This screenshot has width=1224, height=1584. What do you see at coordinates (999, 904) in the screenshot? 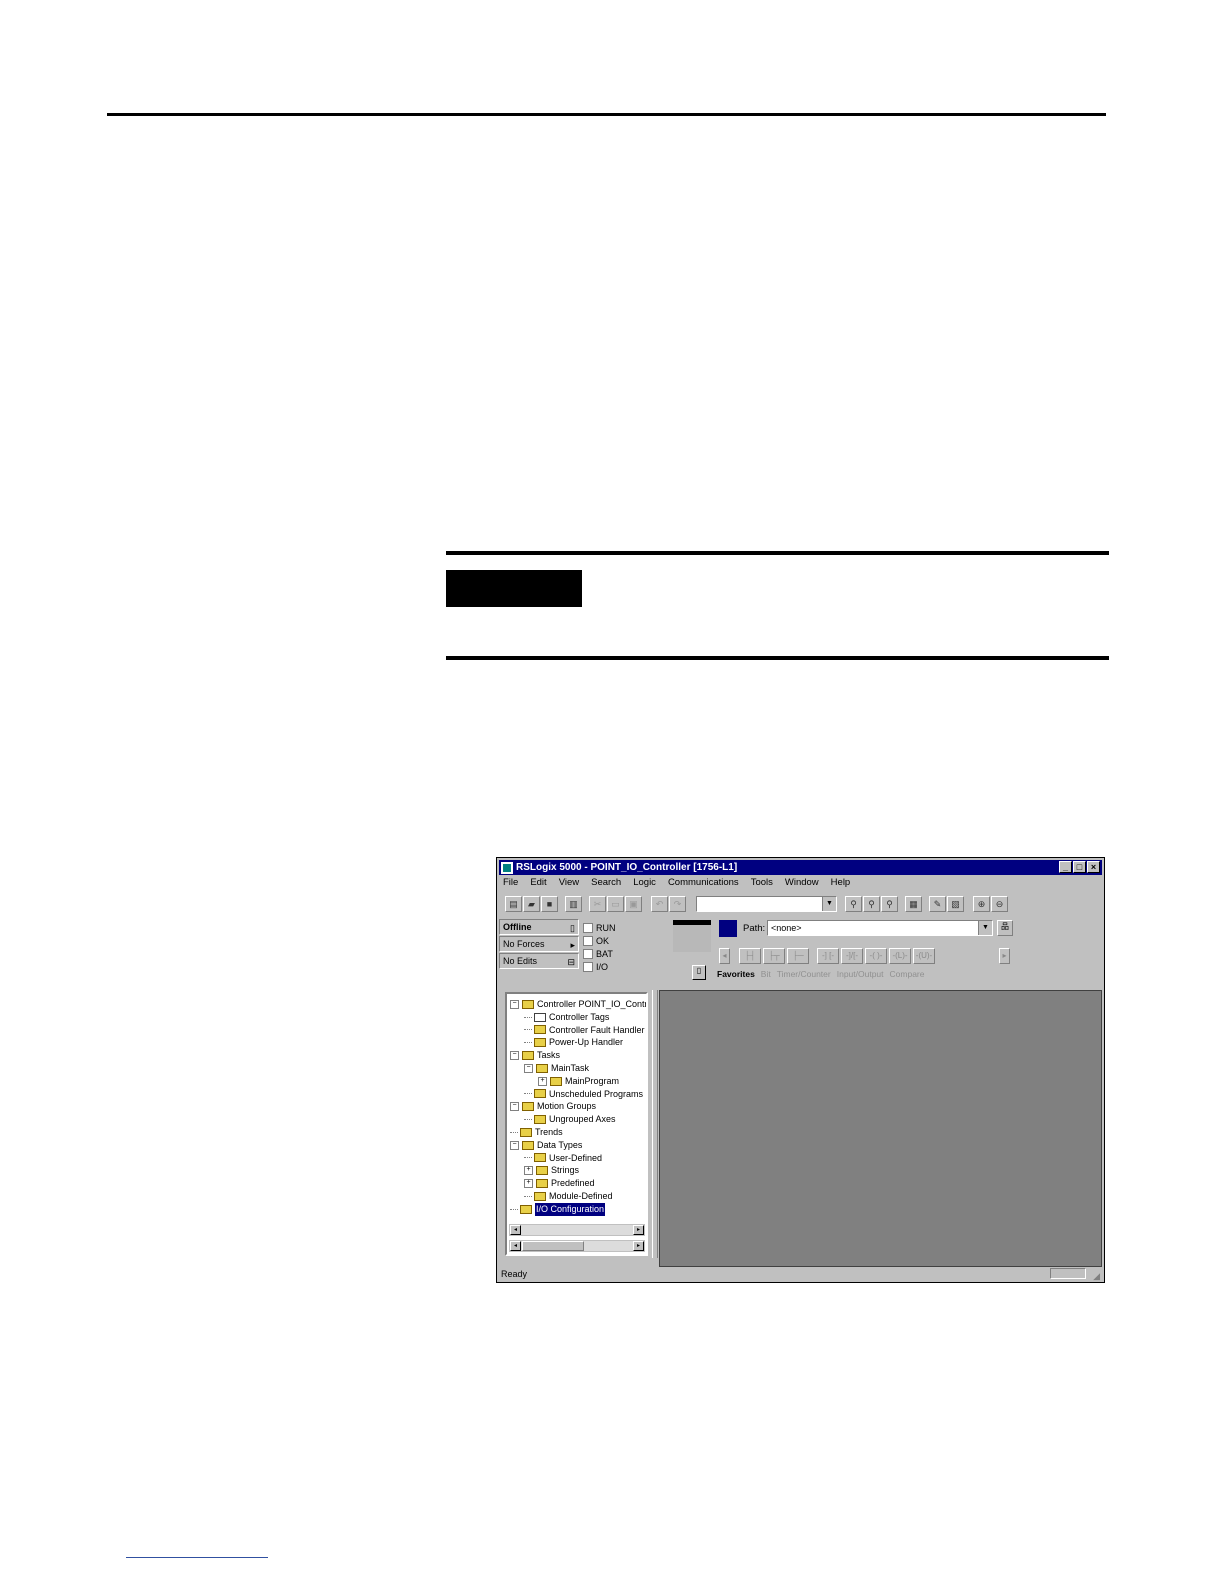
I see `zoom-out-icon: ⊖` at bounding box center [999, 904].